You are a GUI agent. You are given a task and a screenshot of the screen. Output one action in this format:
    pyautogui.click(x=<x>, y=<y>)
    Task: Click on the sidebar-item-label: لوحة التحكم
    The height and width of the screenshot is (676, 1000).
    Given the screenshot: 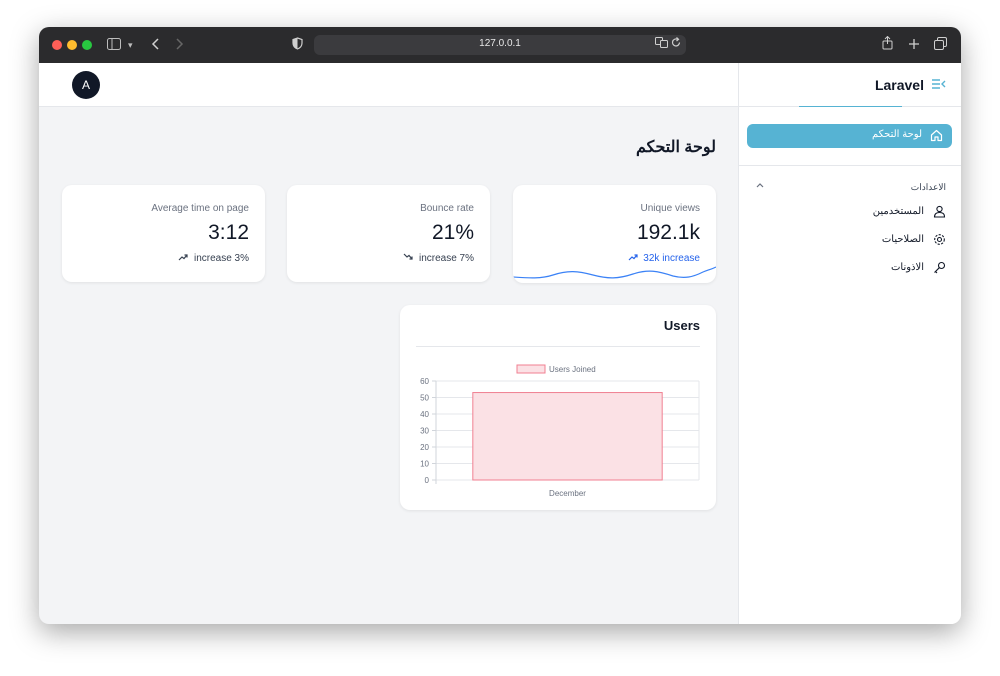 What is the action you would take?
    pyautogui.click(x=896, y=134)
    